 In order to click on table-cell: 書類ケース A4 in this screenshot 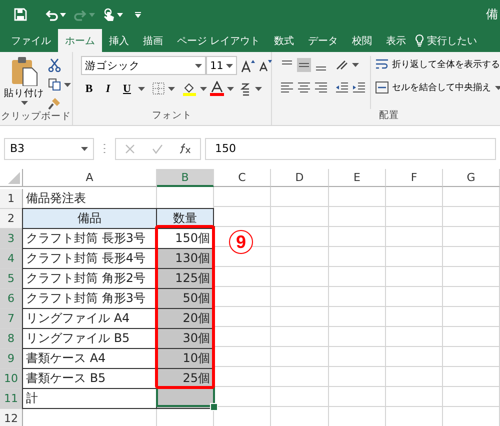, I will do `click(89, 358)`.